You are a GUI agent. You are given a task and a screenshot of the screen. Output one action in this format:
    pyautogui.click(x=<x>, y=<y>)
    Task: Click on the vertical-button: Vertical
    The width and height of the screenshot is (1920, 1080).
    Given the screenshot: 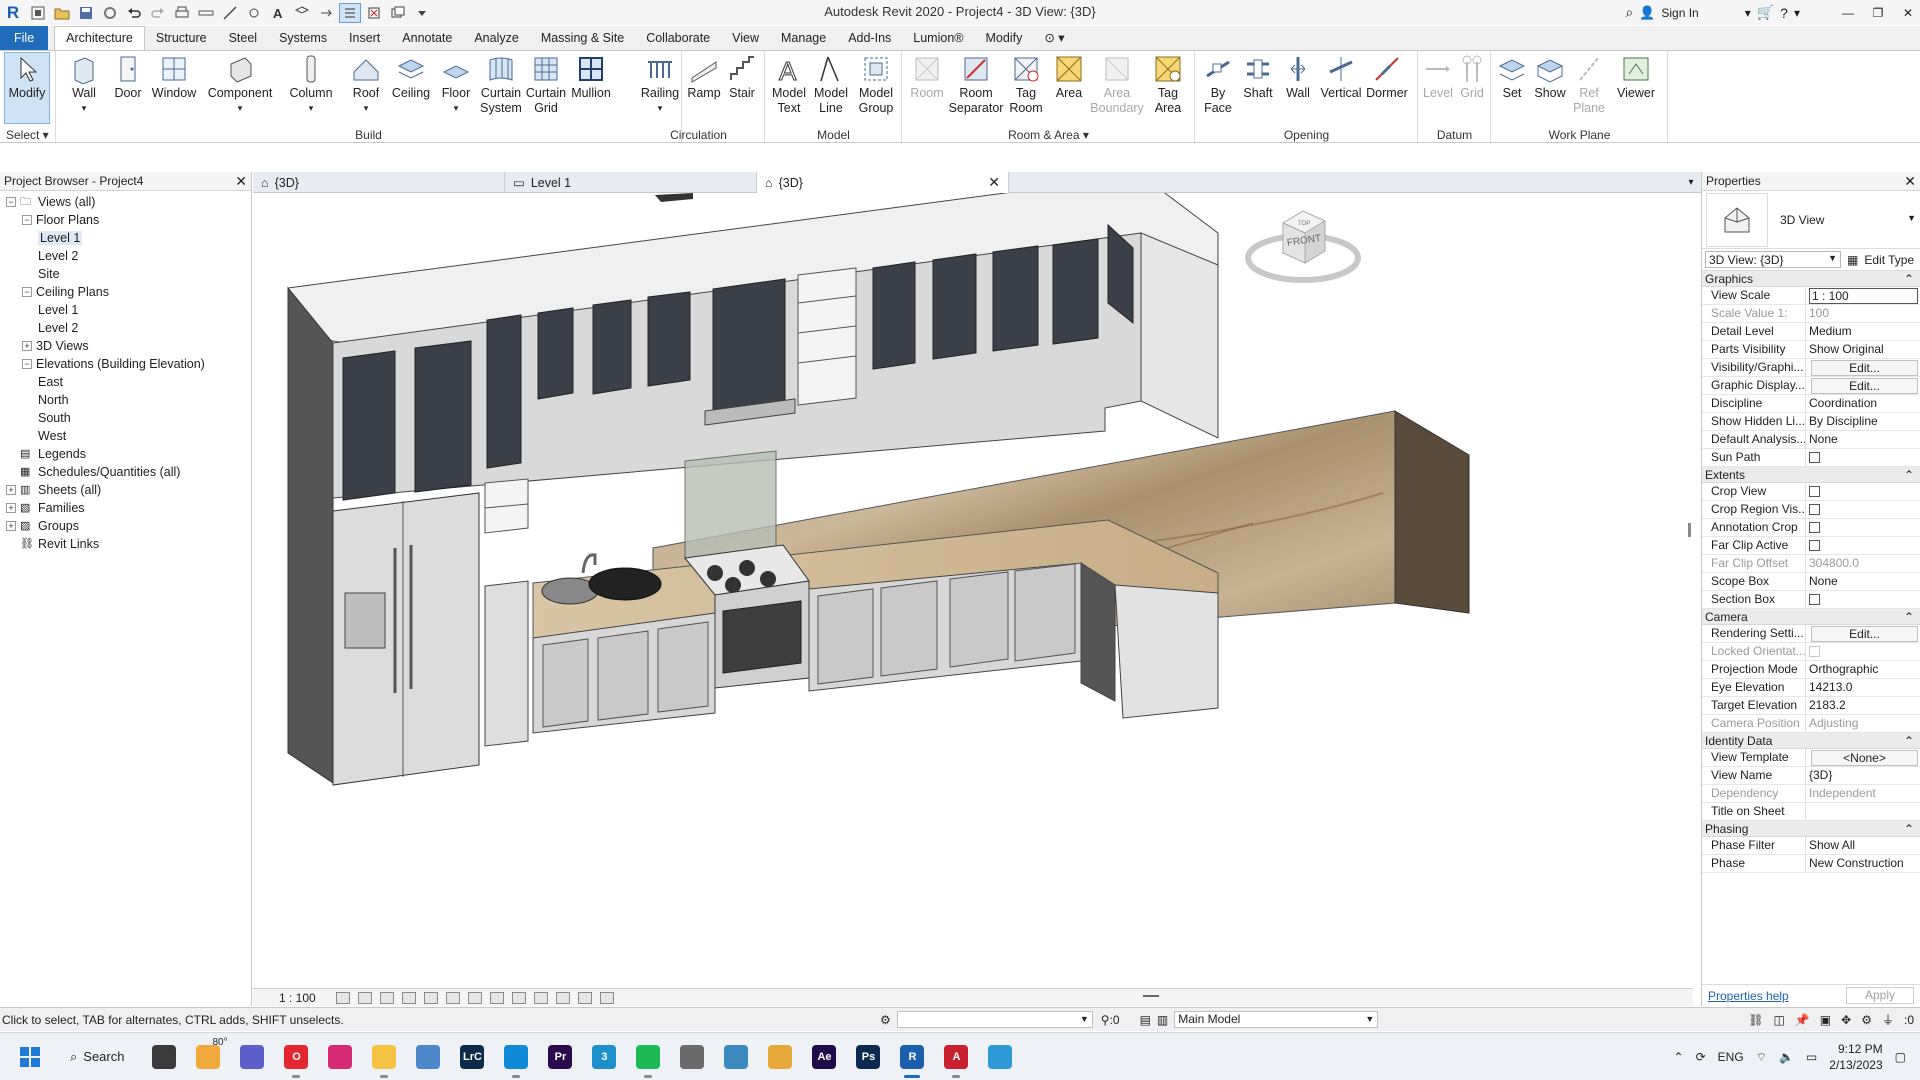 What is the action you would take?
    pyautogui.click(x=1341, y=77)
    